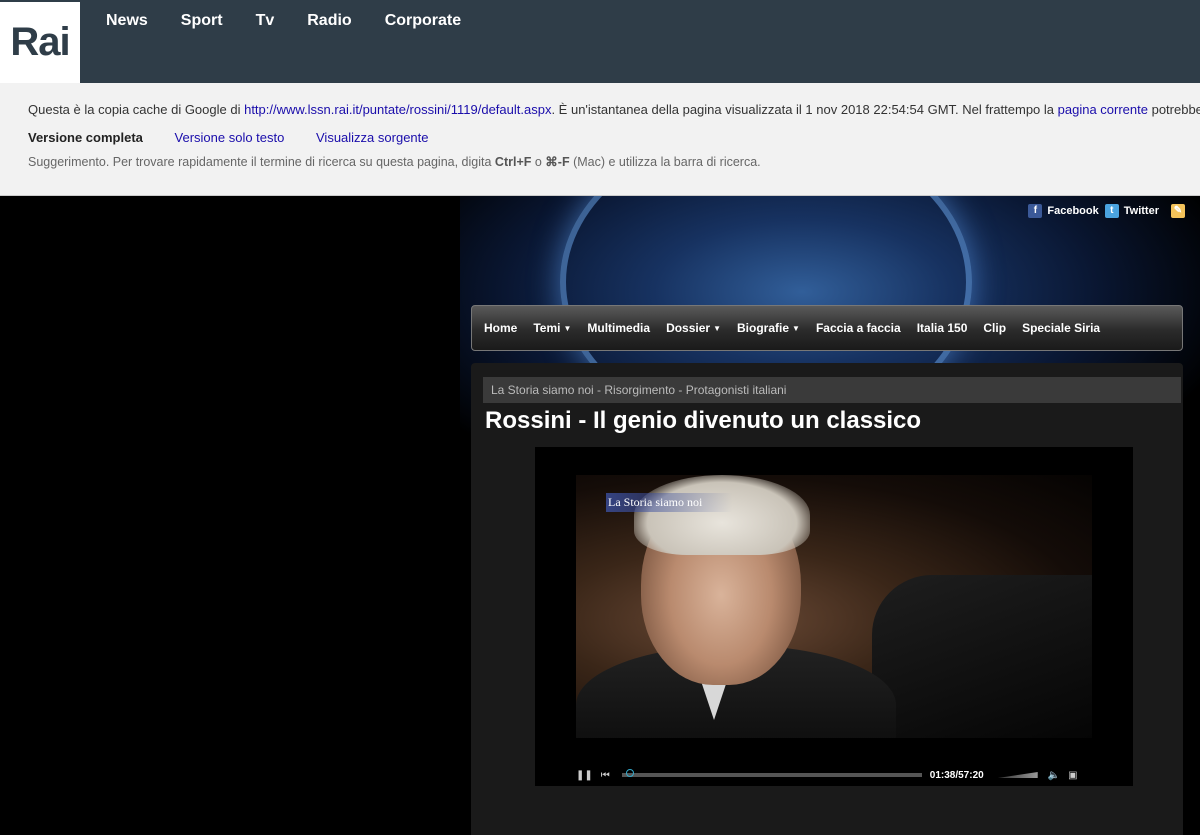 Image resolution: width=1200 pixels, height=835 pixels. What do you see at coordinates (1103, 109) in the screenshot?
I see `current-page-link: pagina corrente` at bounding box center [1103, 109].